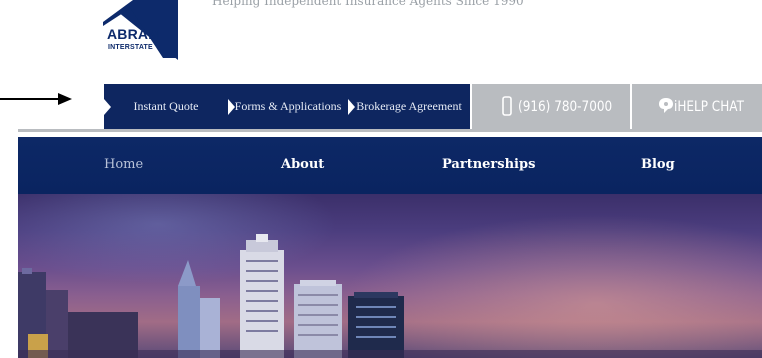 The width and height of the screenshot is (762, 358). I want to click on brokerage-agreement-label: Brokerage Agreement, so click(409, 106).